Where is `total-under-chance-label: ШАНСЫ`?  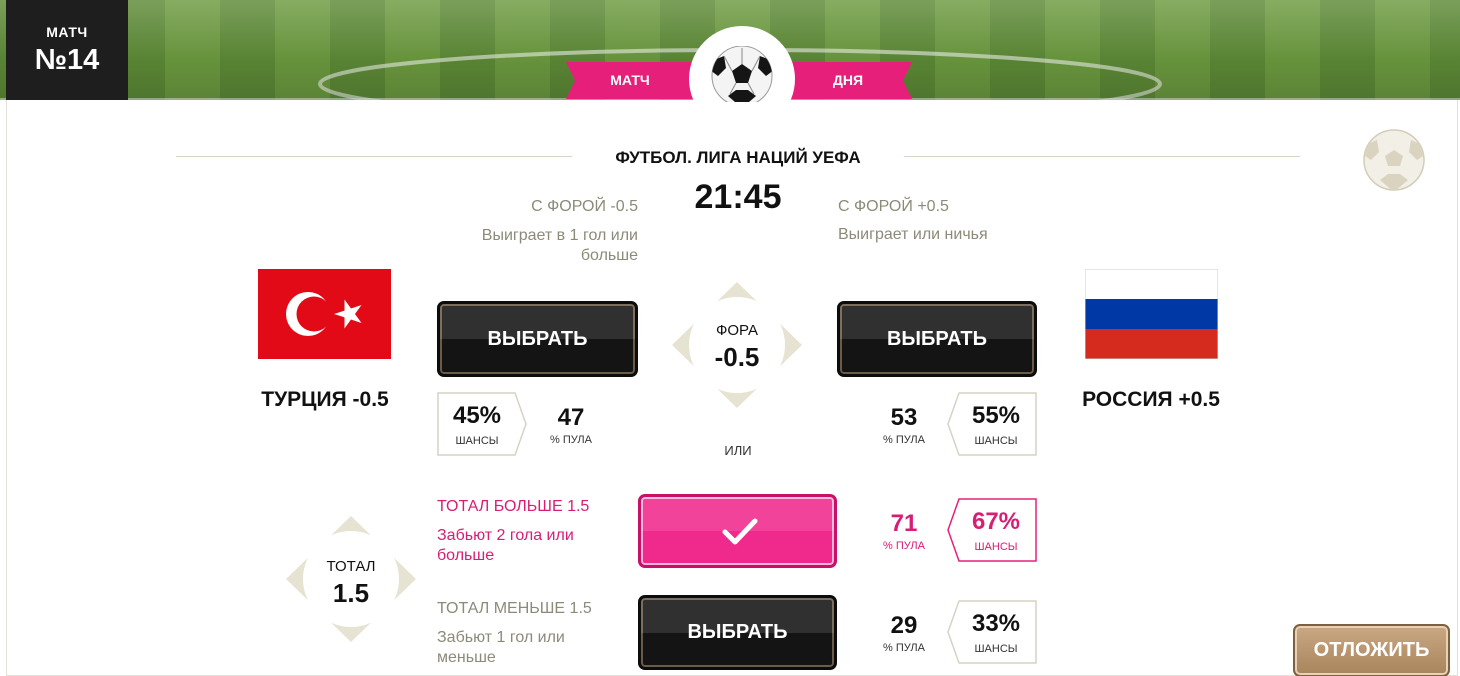
total-under-chance-label: ШАНСЫ is located at coordinates (996, 649).